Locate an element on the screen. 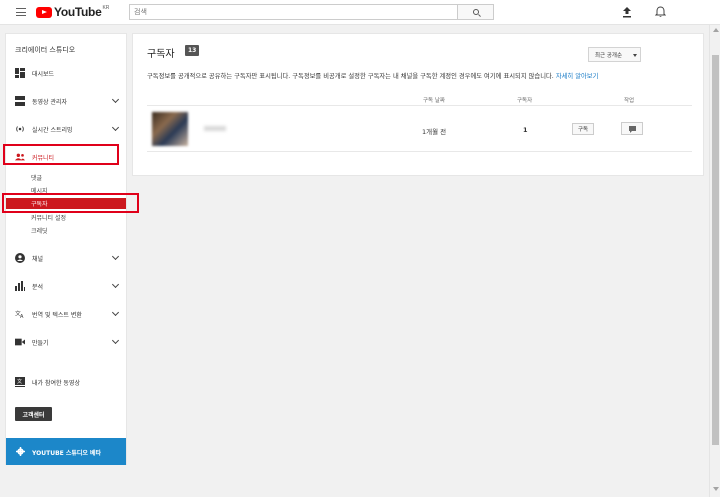  svg-text: 文 is located at coordinates (19, 381).